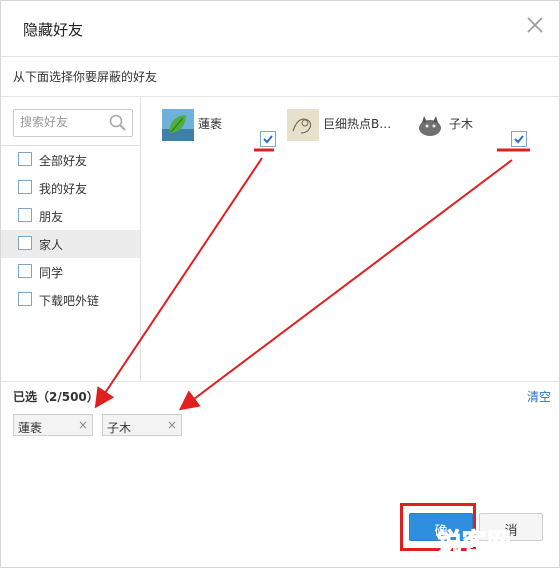  I want to click on tag-label: 子木, so click(119, 428).